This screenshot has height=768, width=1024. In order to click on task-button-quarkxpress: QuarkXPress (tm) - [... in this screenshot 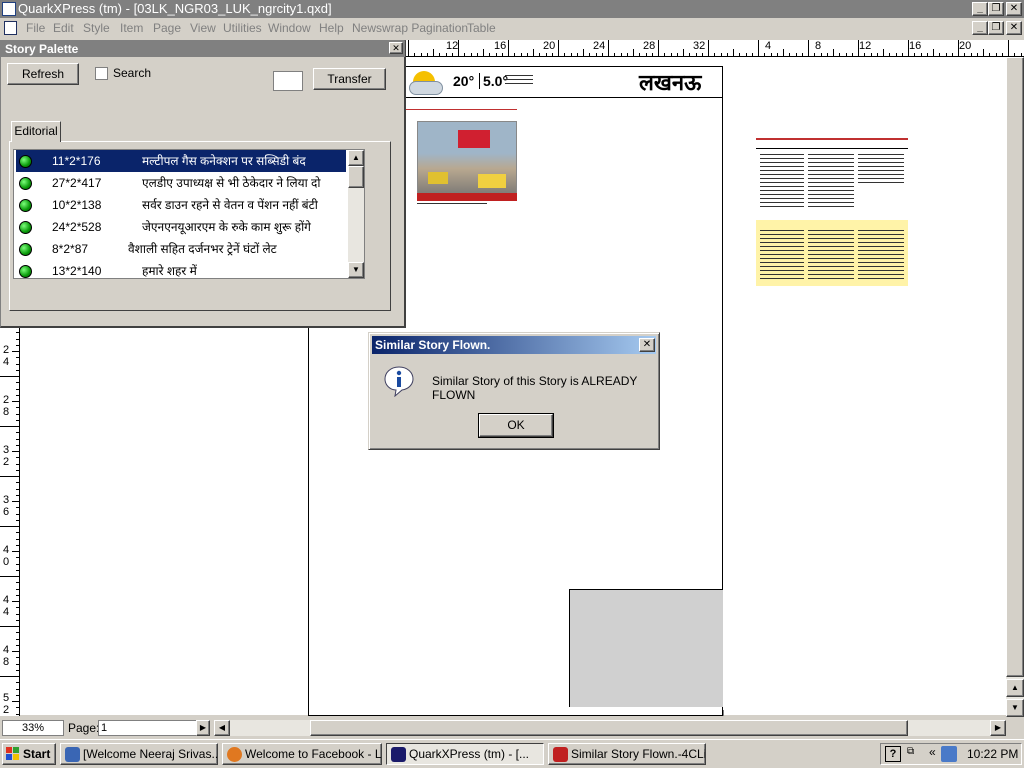, I will do `click(465, 754)`.